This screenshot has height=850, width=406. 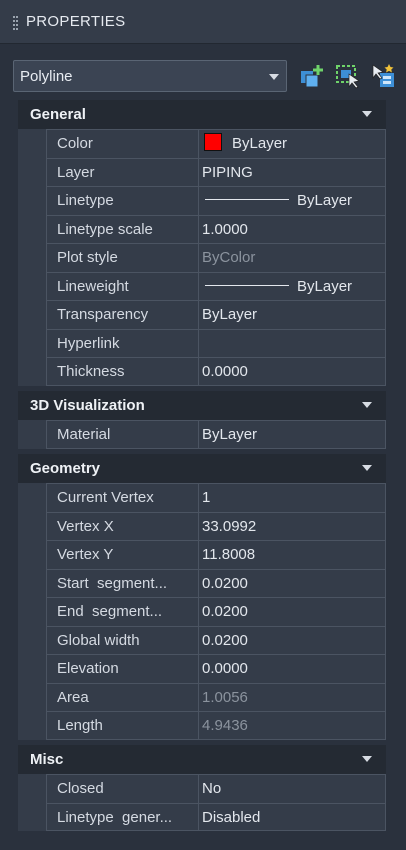 I want to click on property-value-color: ByLayer, so click(x=292, y=143).